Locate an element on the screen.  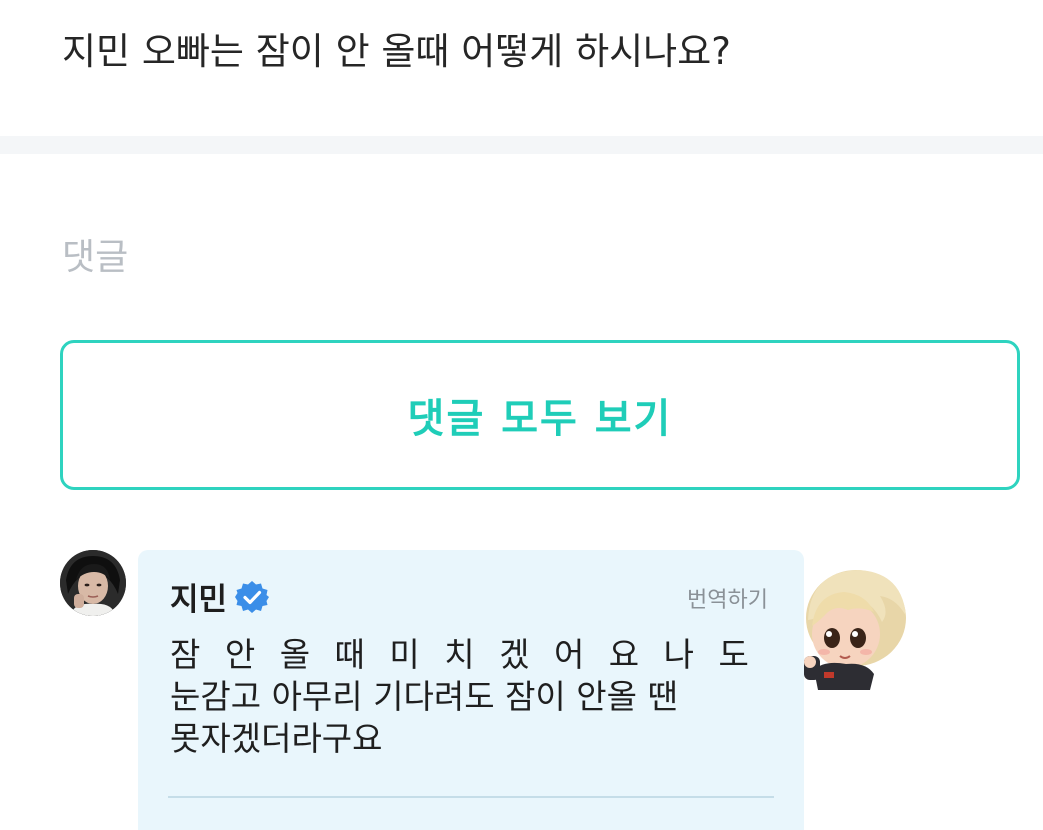
character-sticker is located at coordinates (856, 625).